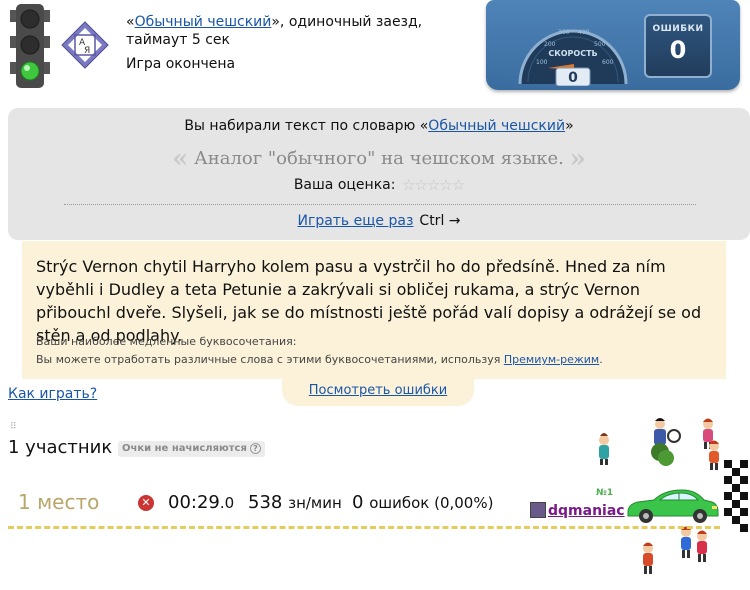 This screenshot has width=750, height=590. I want to click on dial-tick: 300, so click(564, 32).